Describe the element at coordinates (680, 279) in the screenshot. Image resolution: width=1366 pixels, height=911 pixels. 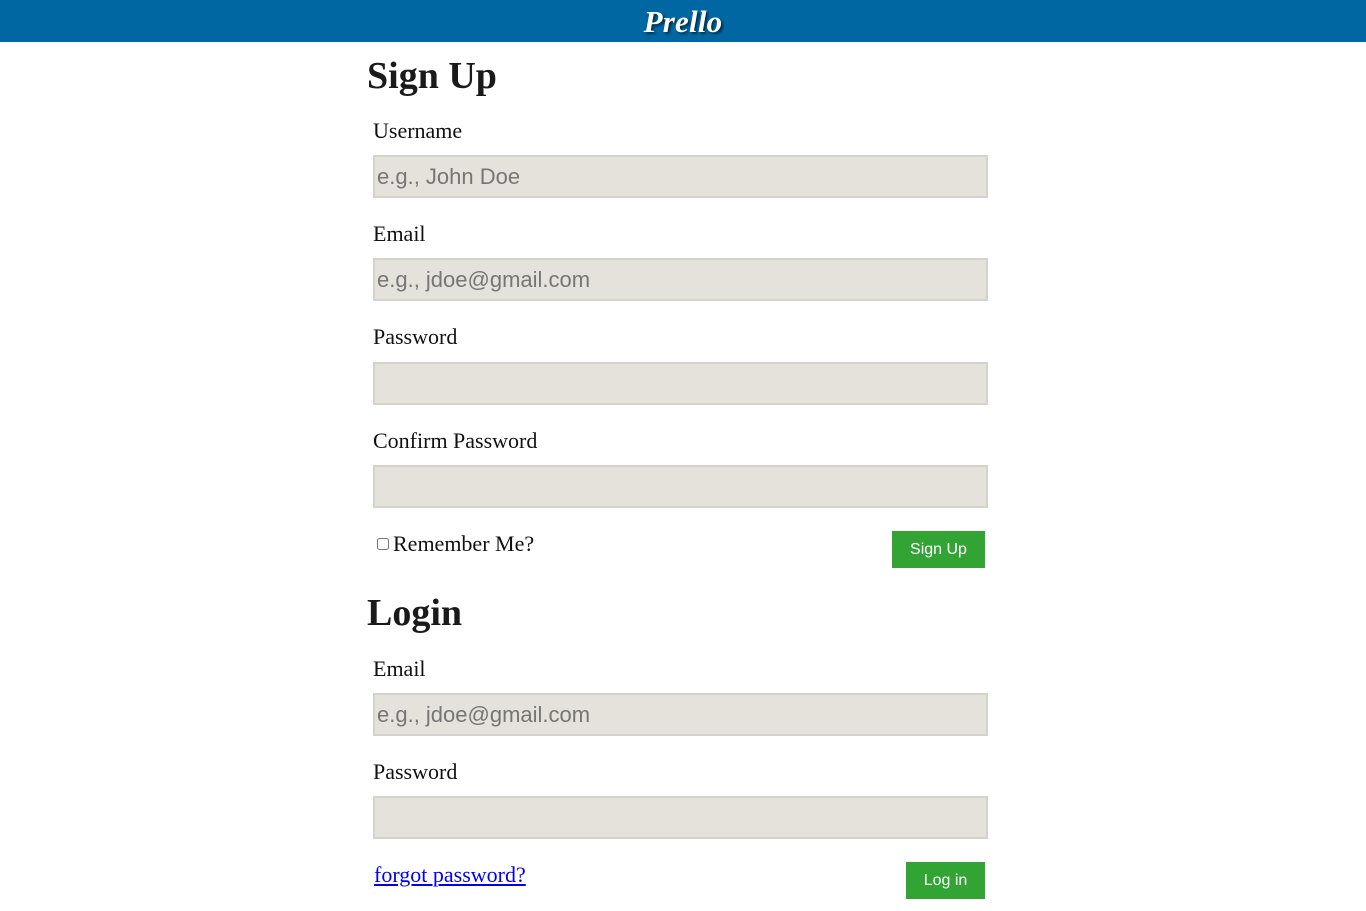
I see `signup-email-input` at that location.